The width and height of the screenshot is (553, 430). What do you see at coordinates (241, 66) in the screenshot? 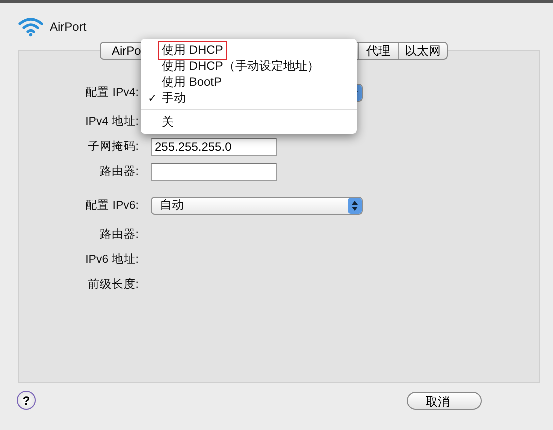
I see `menu-item: 使用 DHCP（手动设定地址）` at bounding box center [241, 66].